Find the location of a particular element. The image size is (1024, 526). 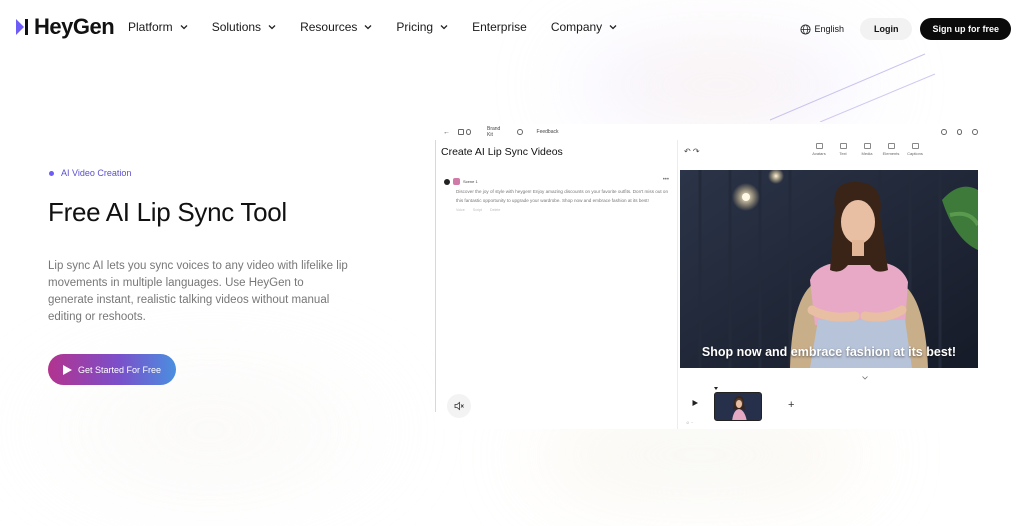

nav-item-platform: Platform is located at coordinates (158, 27).